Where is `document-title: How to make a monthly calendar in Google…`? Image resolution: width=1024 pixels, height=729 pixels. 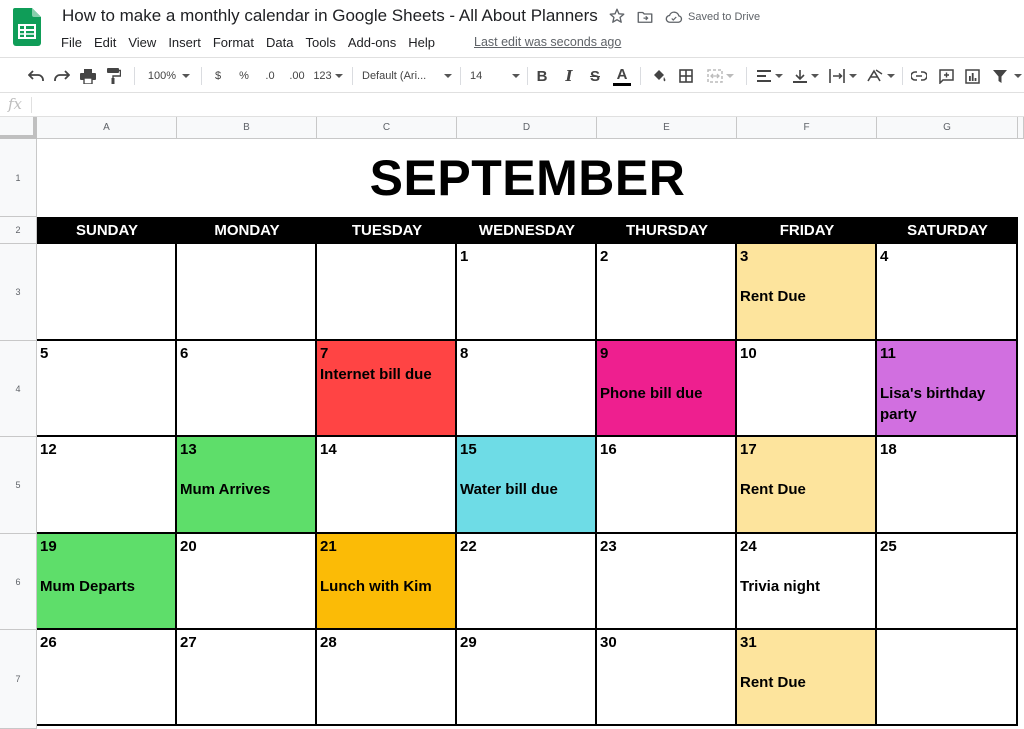 document-title: How to make a monthly calendar in Google… is located at coordinates (330, 16).